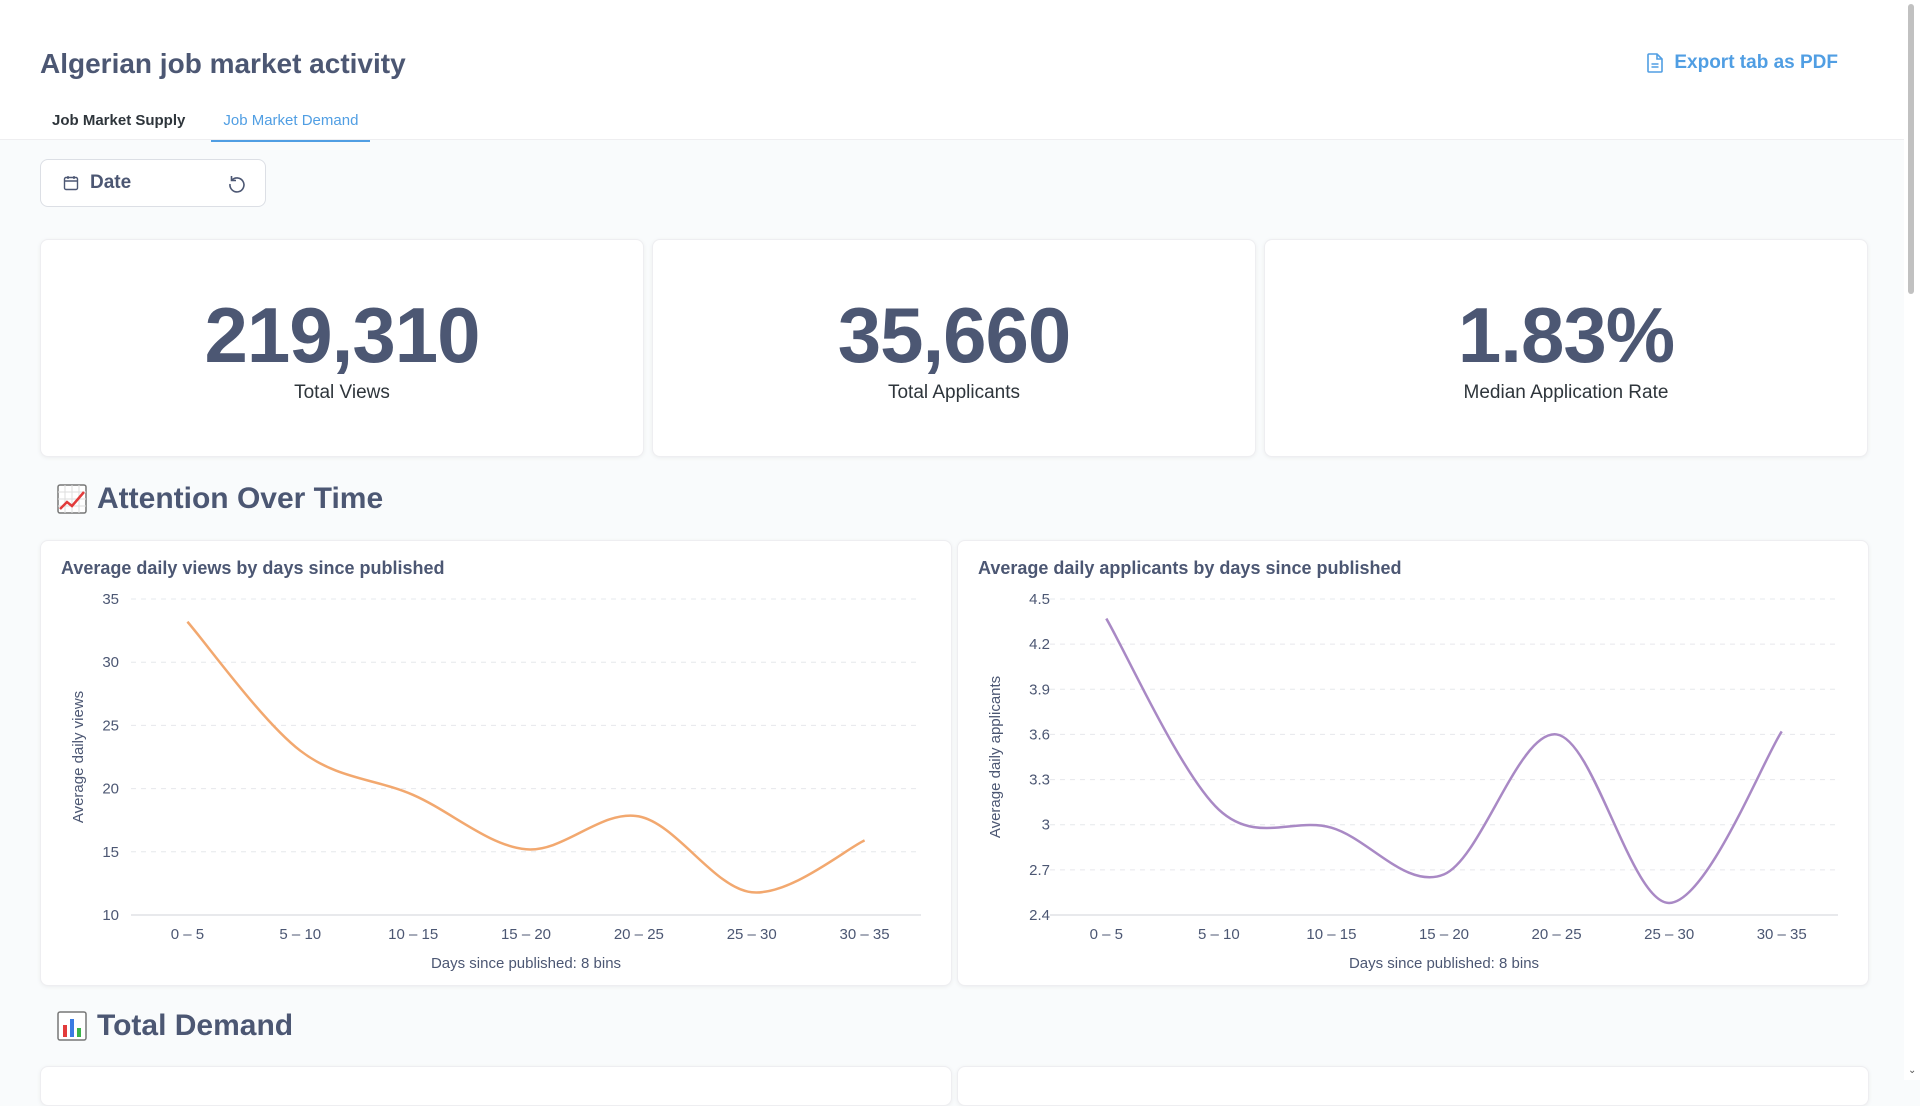 The height and width of the screenshot is (1106, 1920). What do you see at coordinates (290, 123) in the screenshot?
I see `tab-job-market-demand: Job Market Demand` at bounding box center [290, 123].